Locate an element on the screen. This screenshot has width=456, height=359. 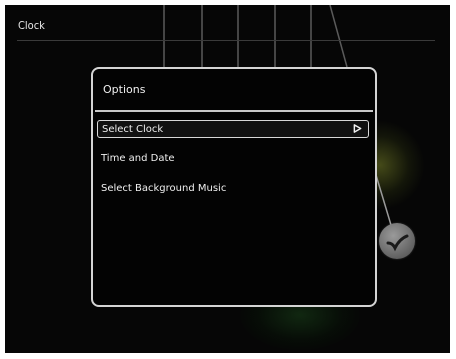
checkmark-icon is located at coordinates (397, 243).